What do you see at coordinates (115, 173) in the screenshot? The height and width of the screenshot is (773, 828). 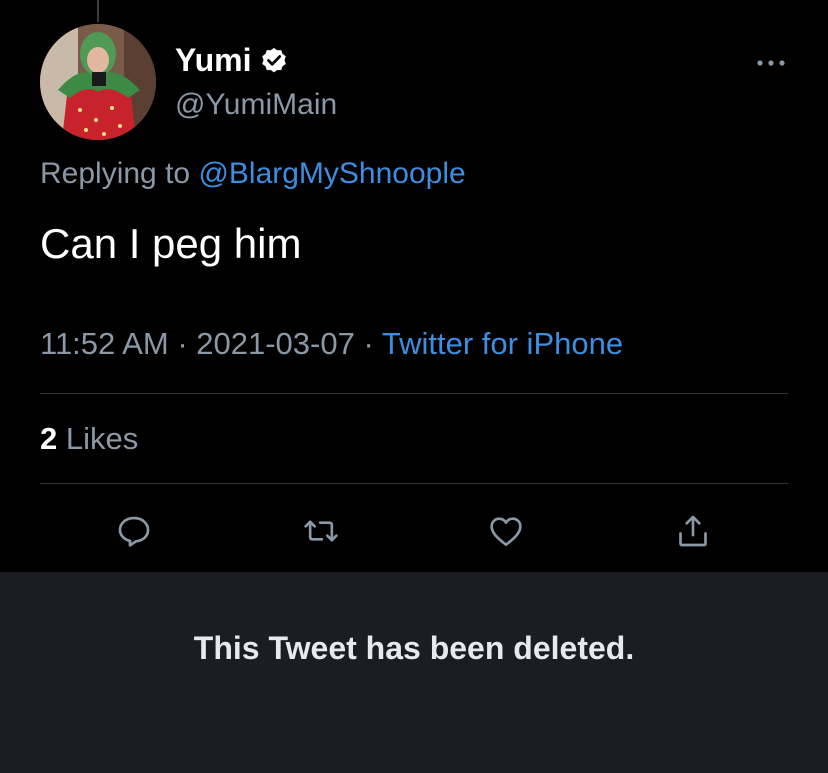 I see `replying-to-label: Replying to` at bounding box center [115, 173].